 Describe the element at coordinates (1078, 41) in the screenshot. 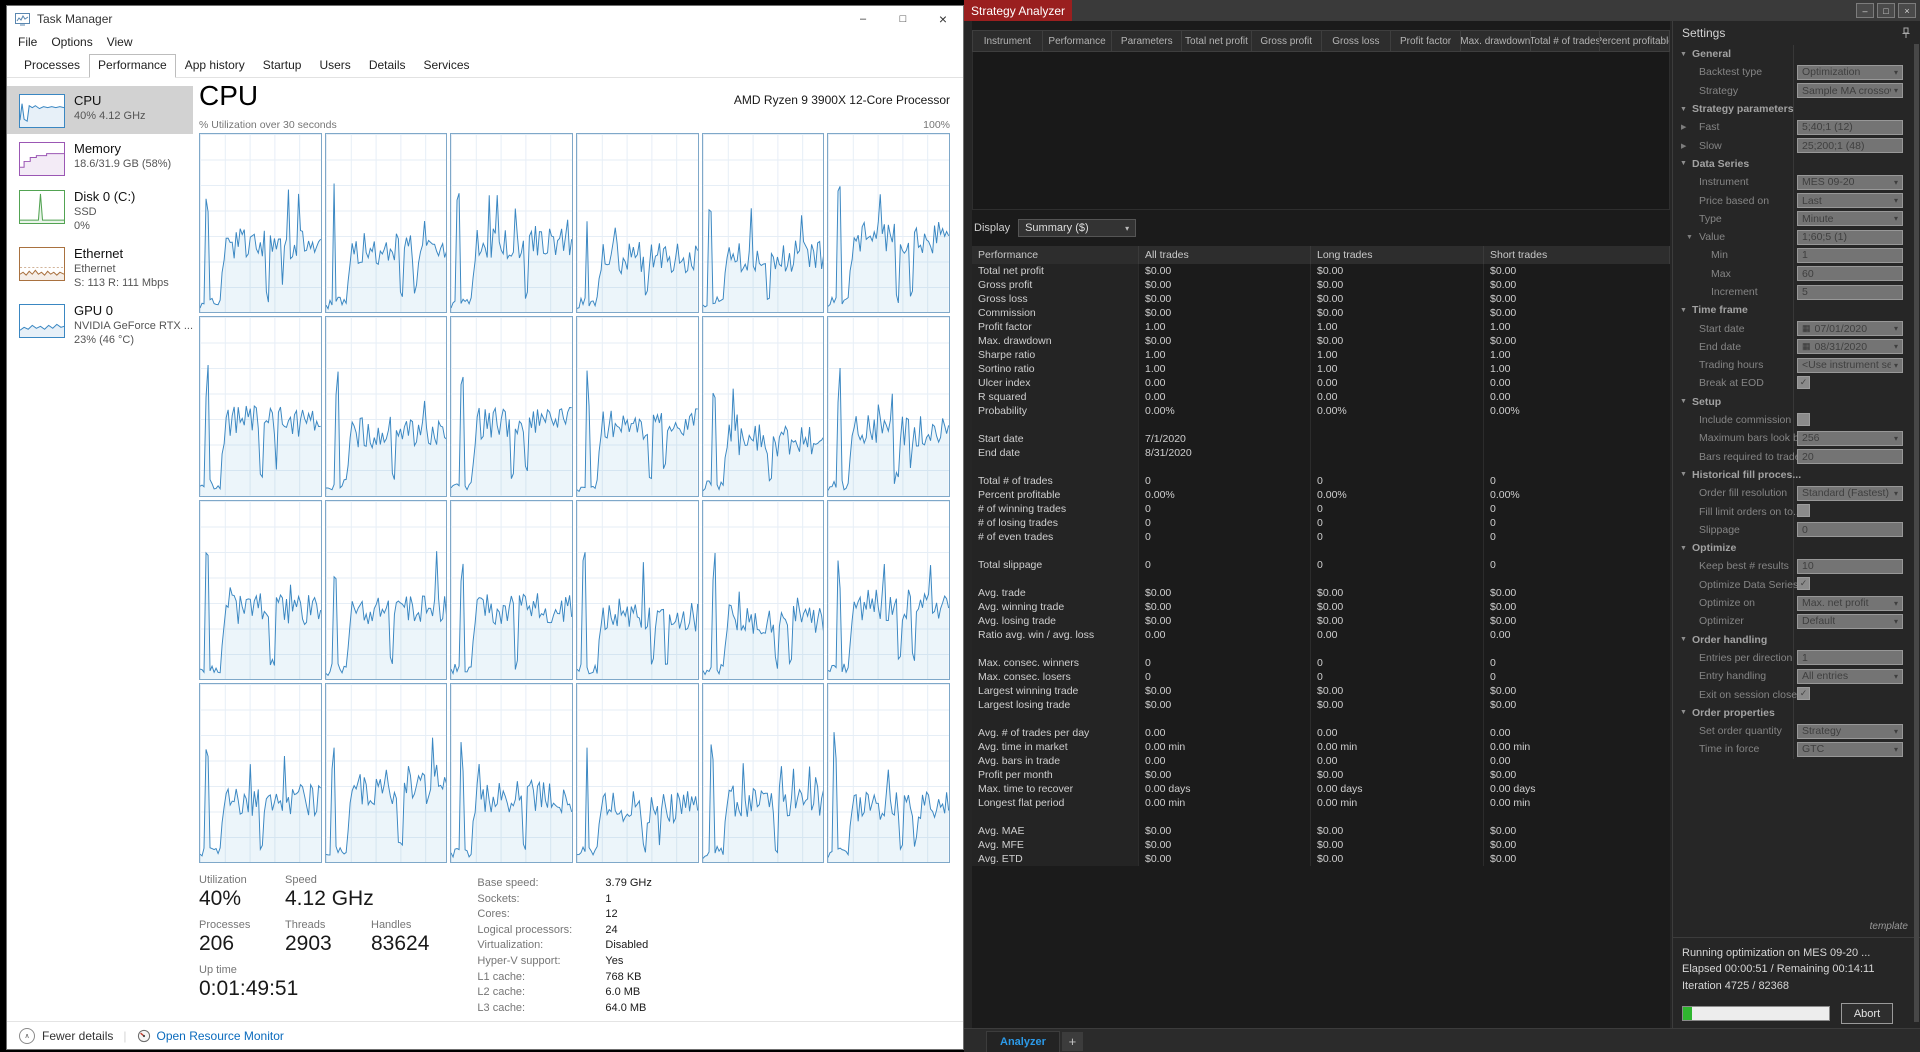

I see `results-column-performance: Performance` at that location.